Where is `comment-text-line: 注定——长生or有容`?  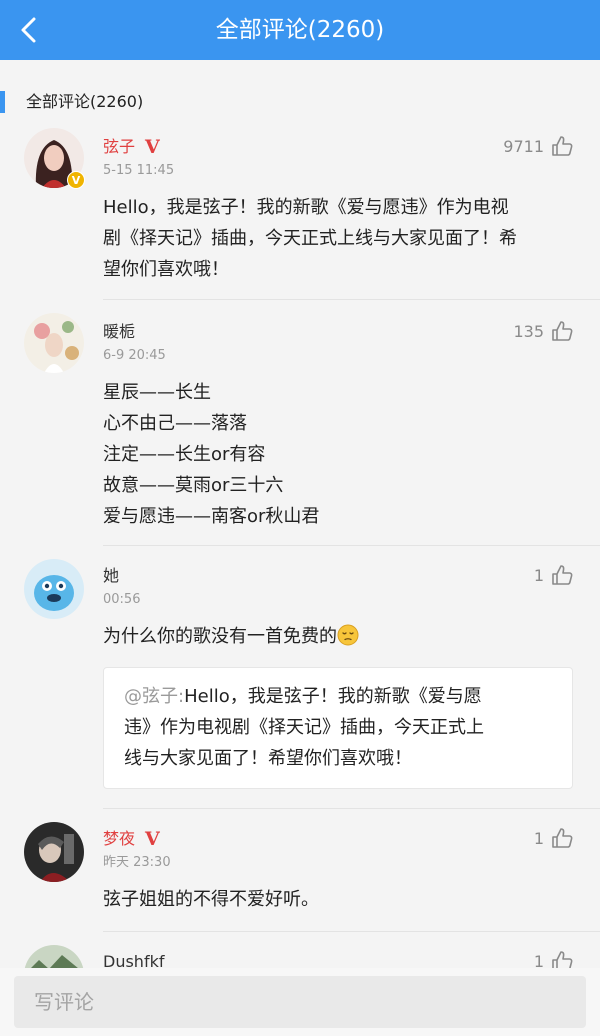 comment-text-line: 注定——长生or有容 is located at coordinates (184, 454).